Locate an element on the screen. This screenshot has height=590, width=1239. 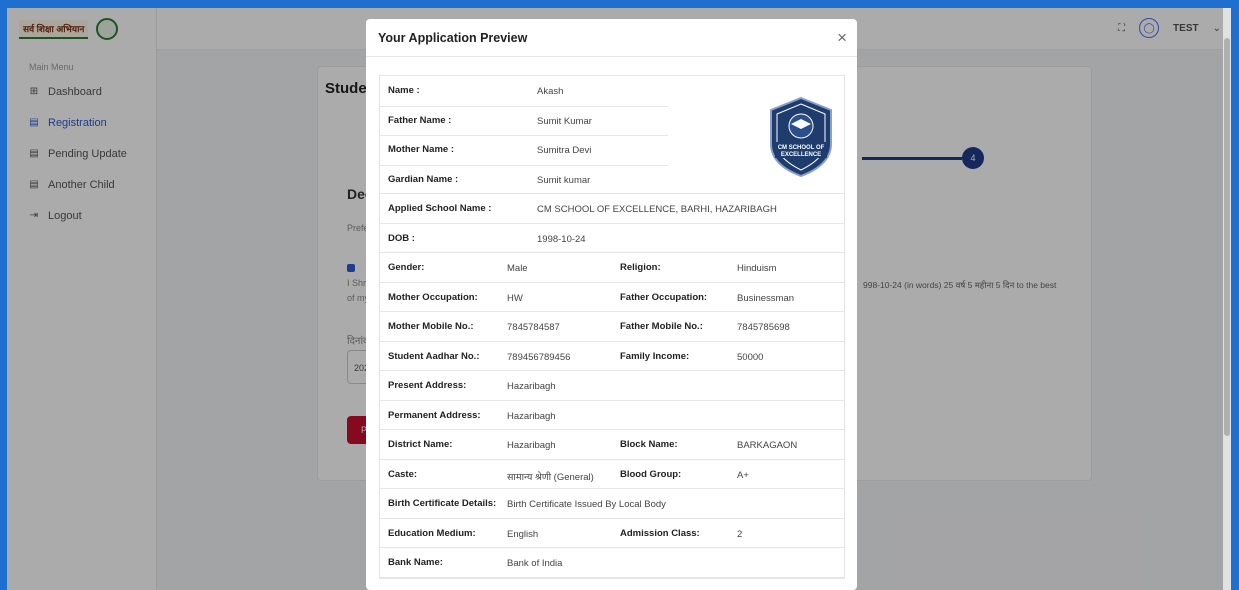
school-logo: CM SCHOOL OF EXCELLENCE is located at coordinates (801, 137).